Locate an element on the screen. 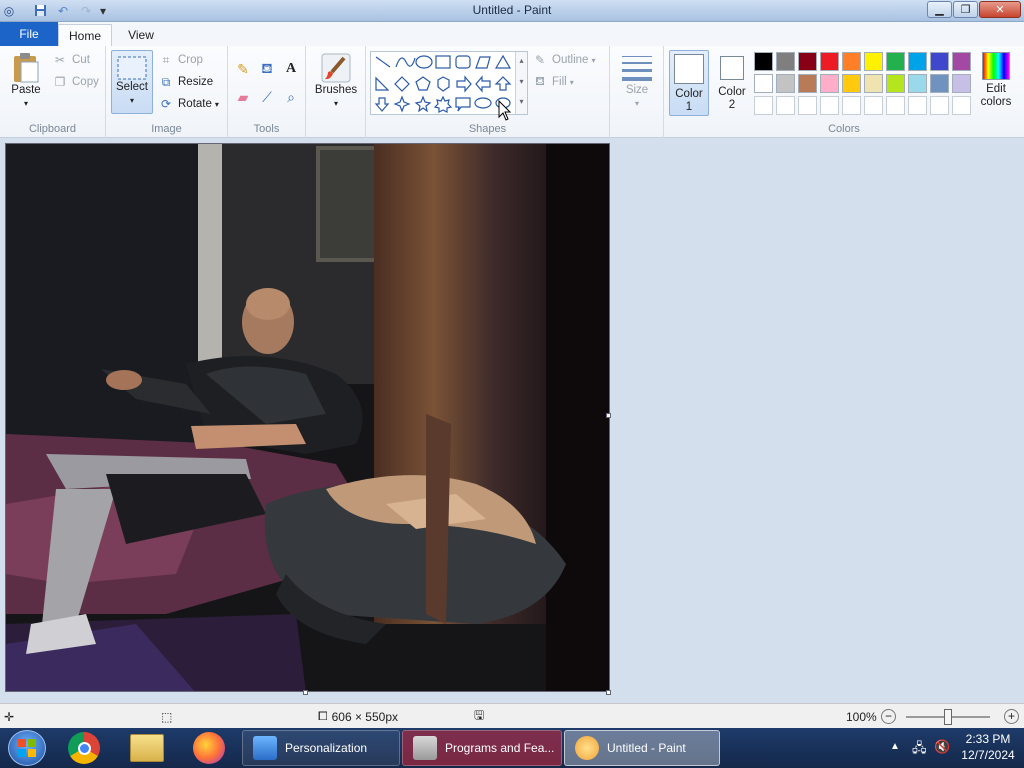  color-picker-icon: ⟋ is located at coordinates (267, 97).